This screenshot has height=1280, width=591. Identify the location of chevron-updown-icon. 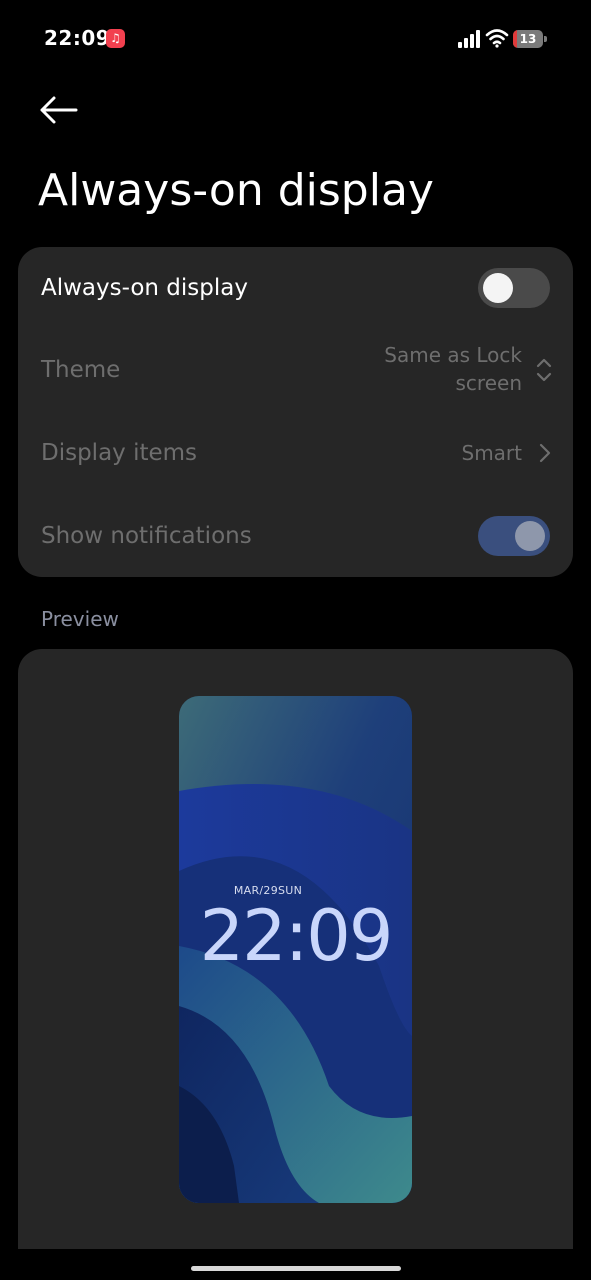
(544, 370).